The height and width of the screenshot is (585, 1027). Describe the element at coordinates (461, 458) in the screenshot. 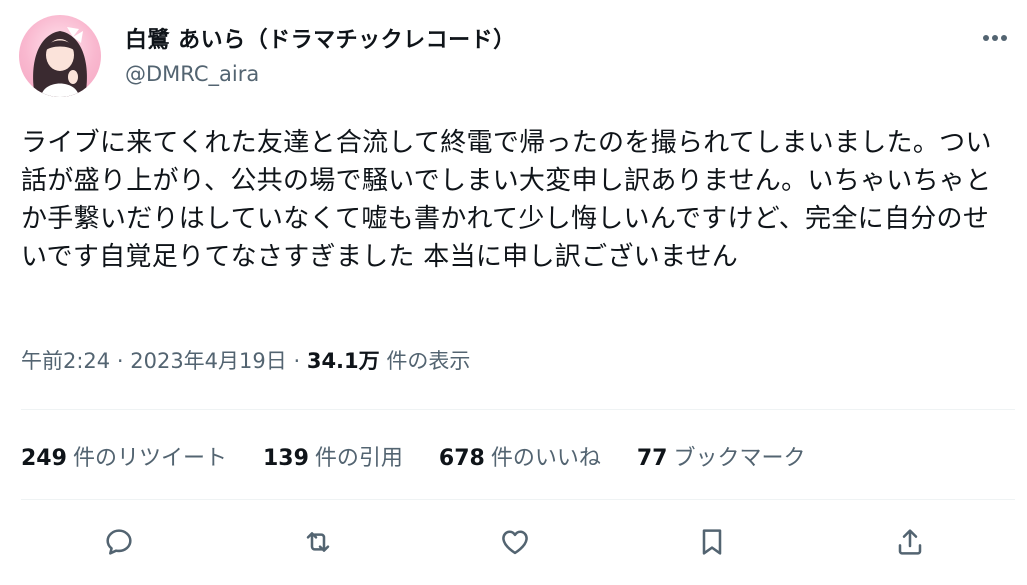

I see `likes-count: 678` at that location.